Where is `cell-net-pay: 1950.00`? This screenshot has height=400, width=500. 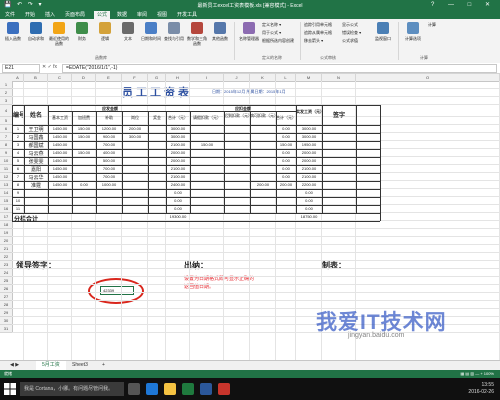 cell-net-pay: 1950.00 is located at coordinates (309, 144).